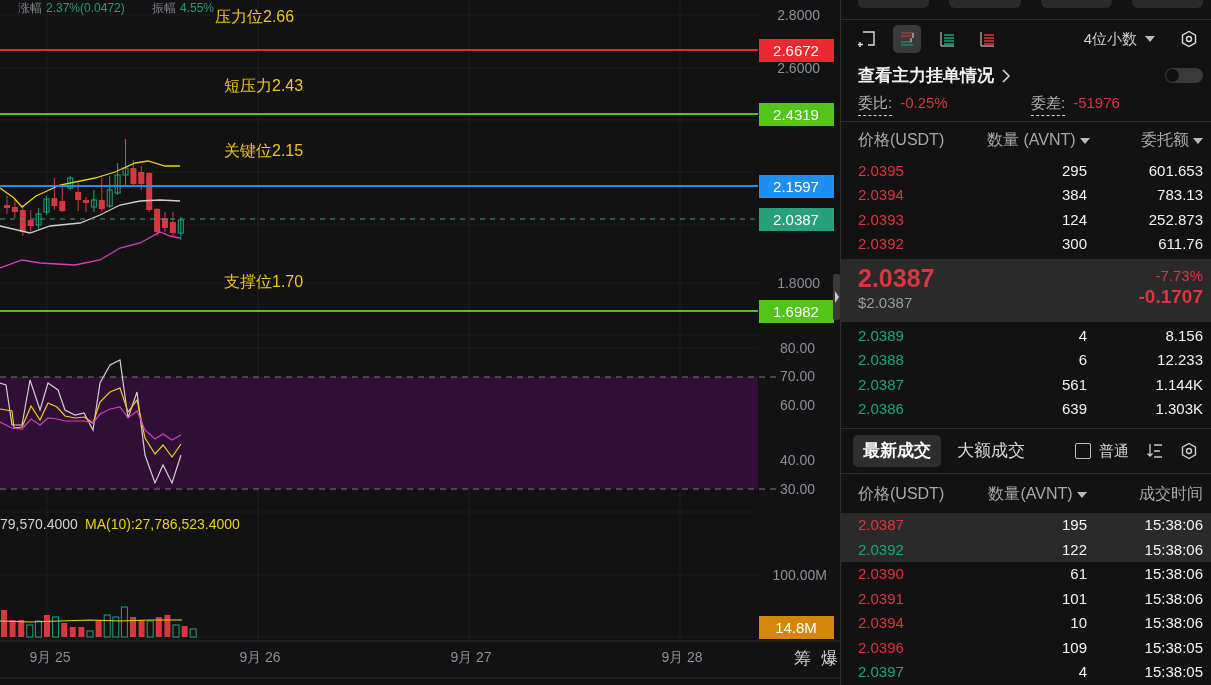 The image size is (1211, 685). I want to click on quantity-cell-text: 639, so click(1073, 409).